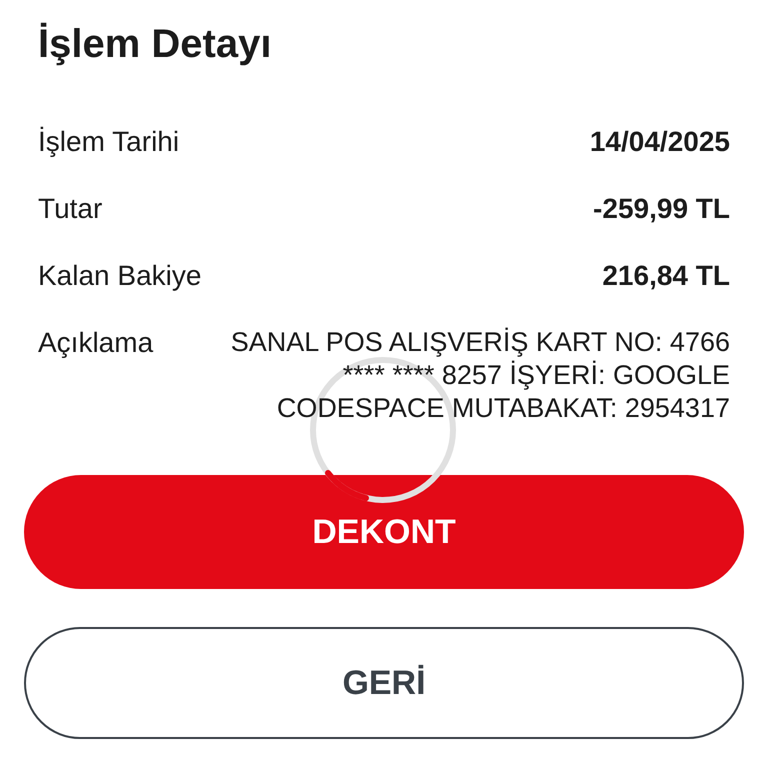 The image size is (768, 768). Describe the element at coordinates (70, 208) in the screenshot. I see `detail-label: Tutar` at that location.